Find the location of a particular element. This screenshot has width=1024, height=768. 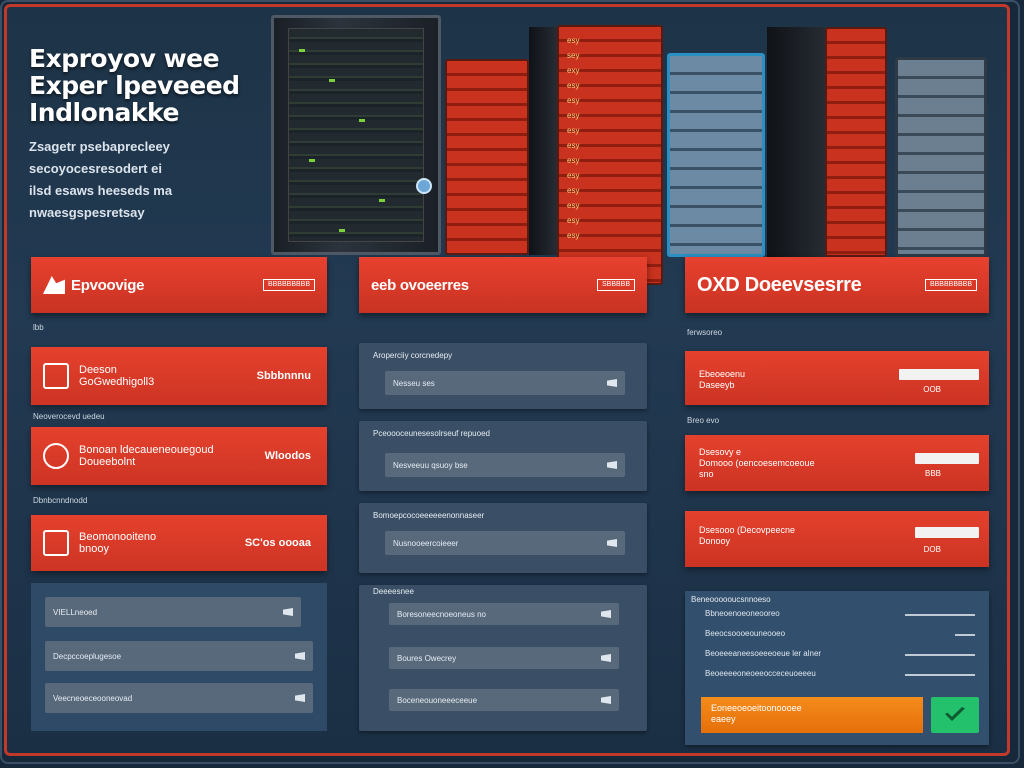

right-card-3-count: DOB is located at coordinates (932, 549).